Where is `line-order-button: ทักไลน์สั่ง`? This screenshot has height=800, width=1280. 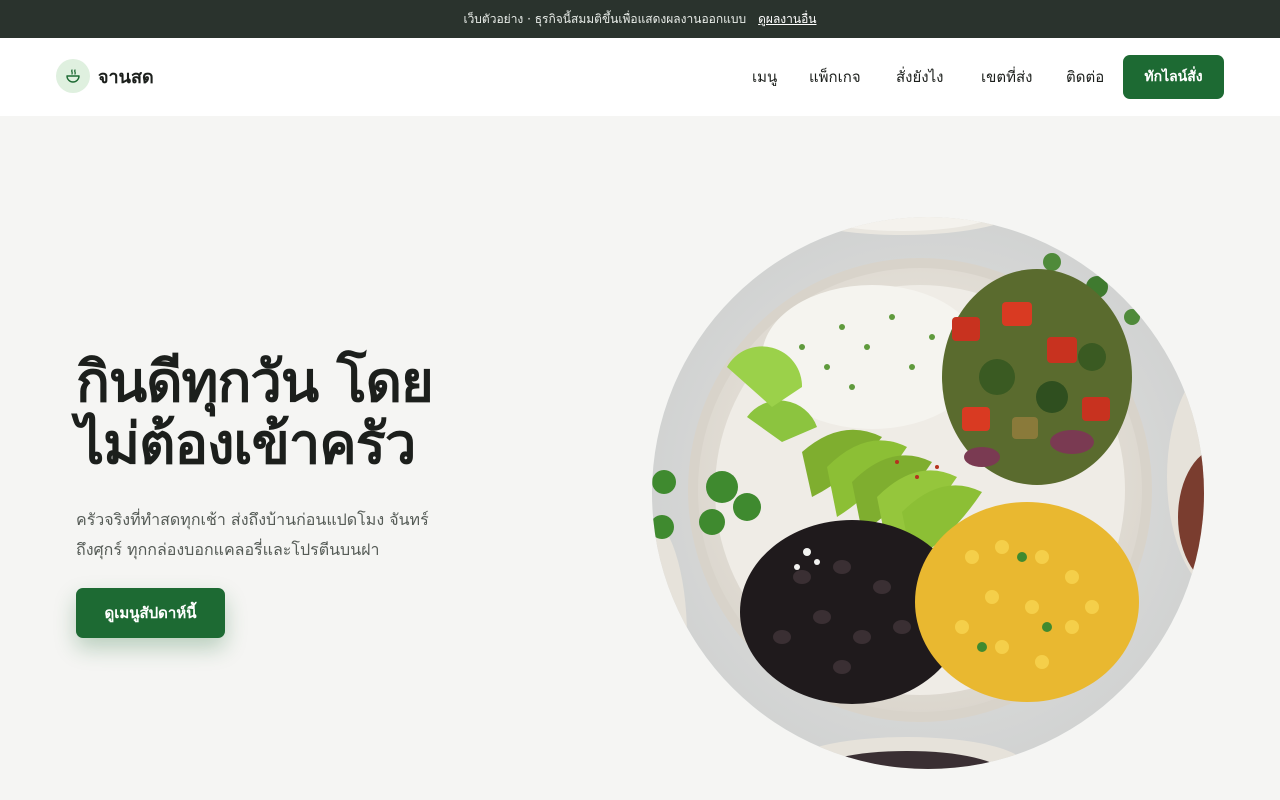 line-order-button: ทักไลน์สั่ง is located at coordinates (1173, 77).